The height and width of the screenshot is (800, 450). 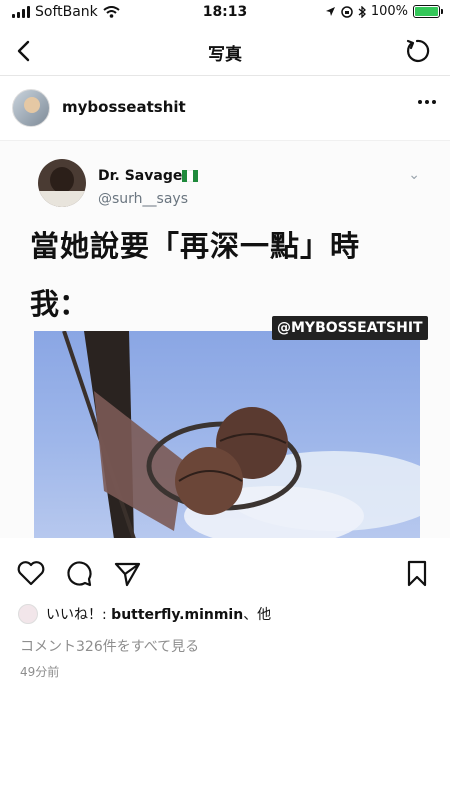 What do you see at coordinates (417, 573) in the screenshot?
I see `bookmark-icon` at bounding box center [417, 573].